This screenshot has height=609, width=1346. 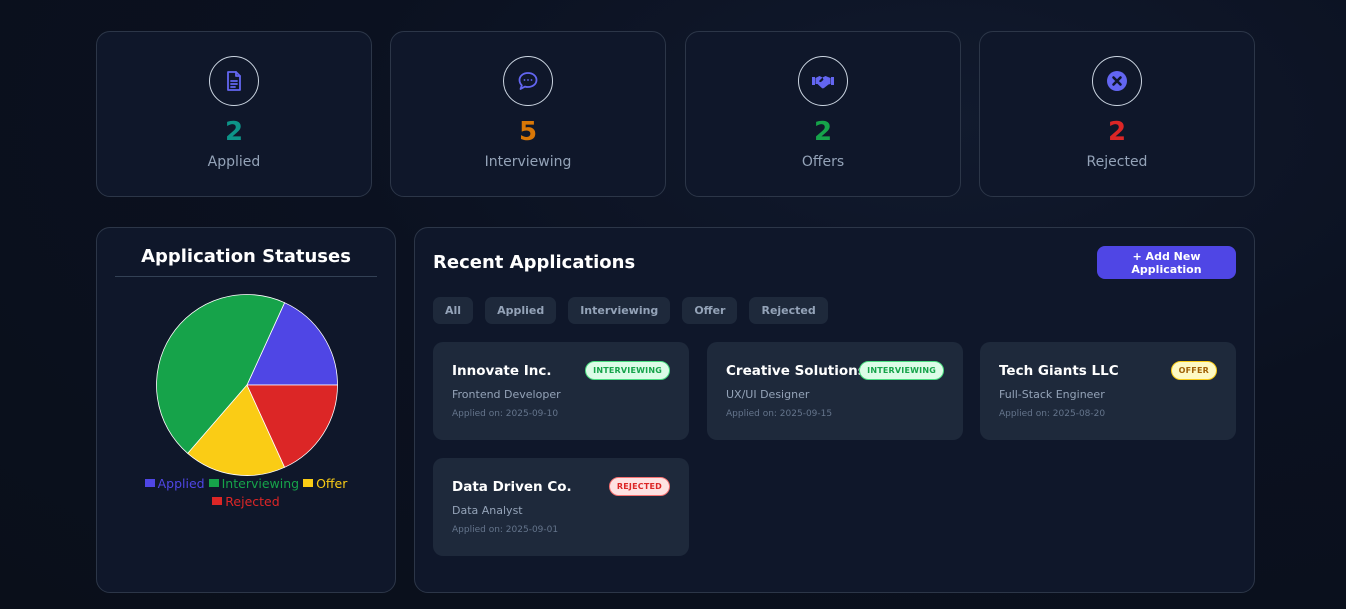 I want to click on chat-bubble-icon, so click(x=528, y=81).